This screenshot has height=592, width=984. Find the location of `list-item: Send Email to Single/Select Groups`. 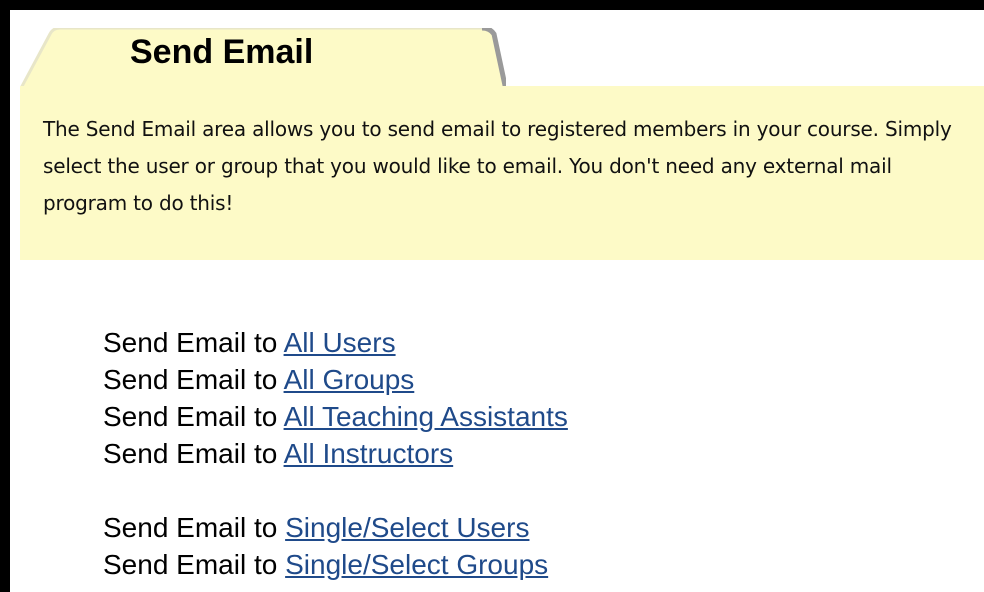

list-item: Send Email to Single/Select Groups is located at coordinates (335, 564).